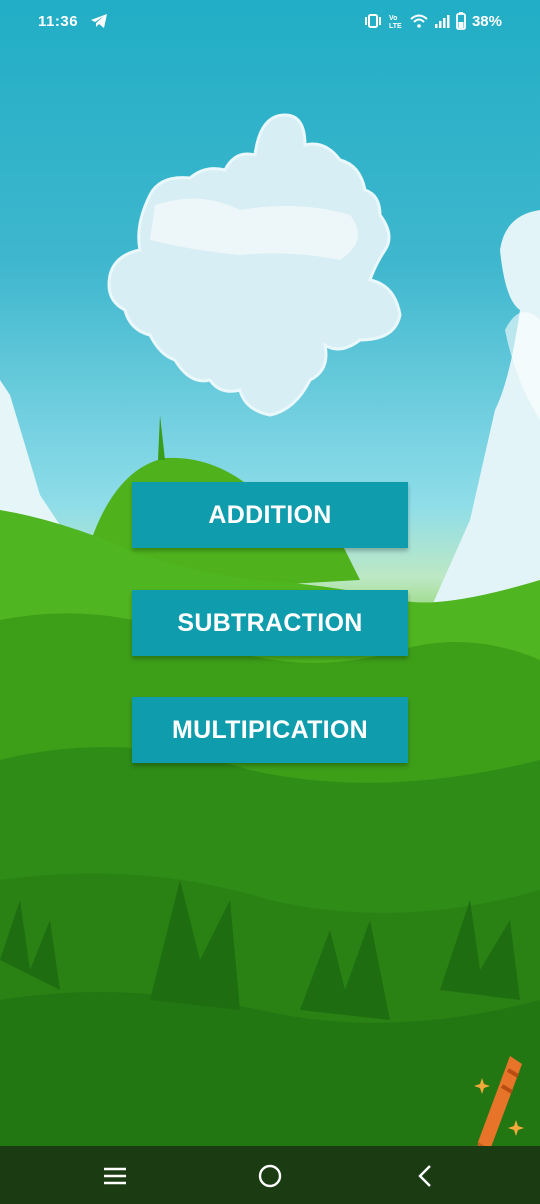 The width and height of the screenshot is (540, 1204). Describe the element at coordinates (270, 730) in the screenshot. I see `multiplication-button: MULTIPICATION` at that location.